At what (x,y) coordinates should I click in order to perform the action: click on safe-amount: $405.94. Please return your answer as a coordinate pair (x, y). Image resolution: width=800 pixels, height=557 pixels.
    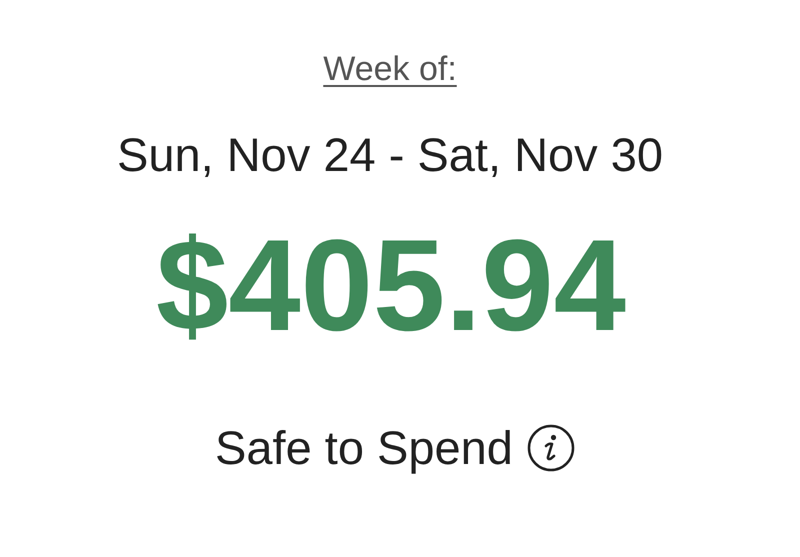
    Looking at the image, I should click on (391, 285).